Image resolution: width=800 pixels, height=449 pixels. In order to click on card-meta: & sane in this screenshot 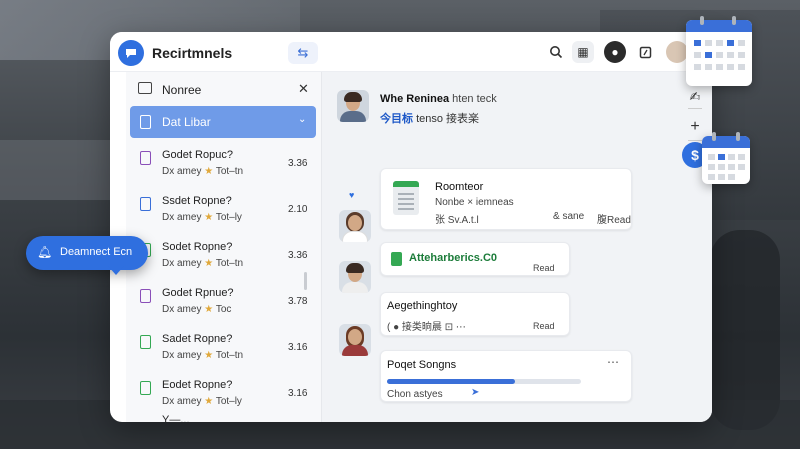, I will do `click(569, 216)`.